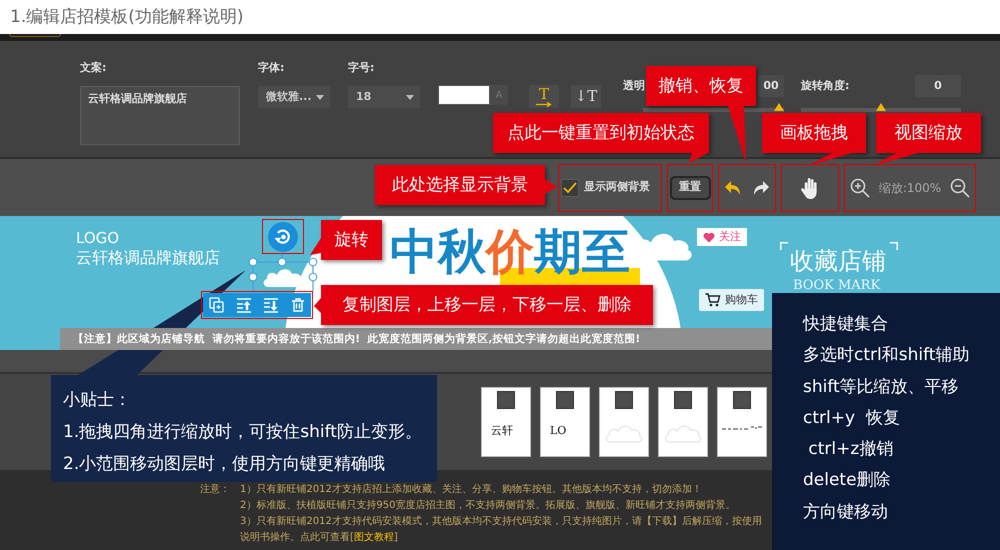 This screenshot has width=1000, height=550. What do you see at coordinates (838, 261) in the screenshot?
I see `favorite-title: 收藏店铺` at bounding box center [838, 261].